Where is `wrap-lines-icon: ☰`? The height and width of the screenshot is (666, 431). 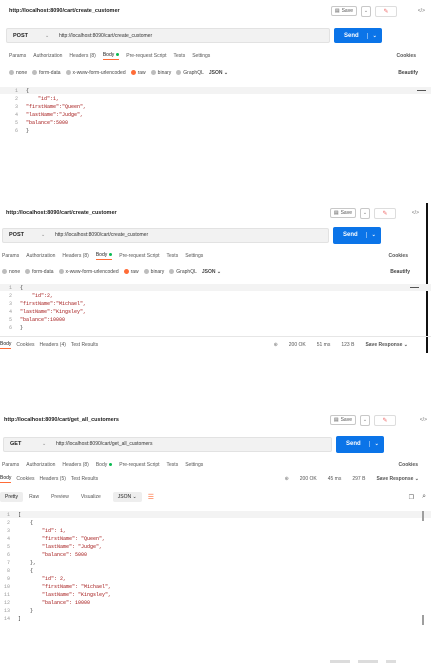 wrap-lines-icon: ☰ is located at coordinates (151, 497).